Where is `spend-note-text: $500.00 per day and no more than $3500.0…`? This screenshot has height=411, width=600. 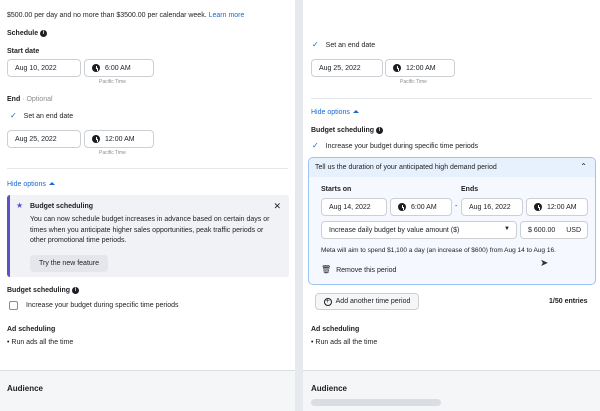 spend-note-text: $500.00 per day and no more than $3500.0… is located at coordinates (107, 15).